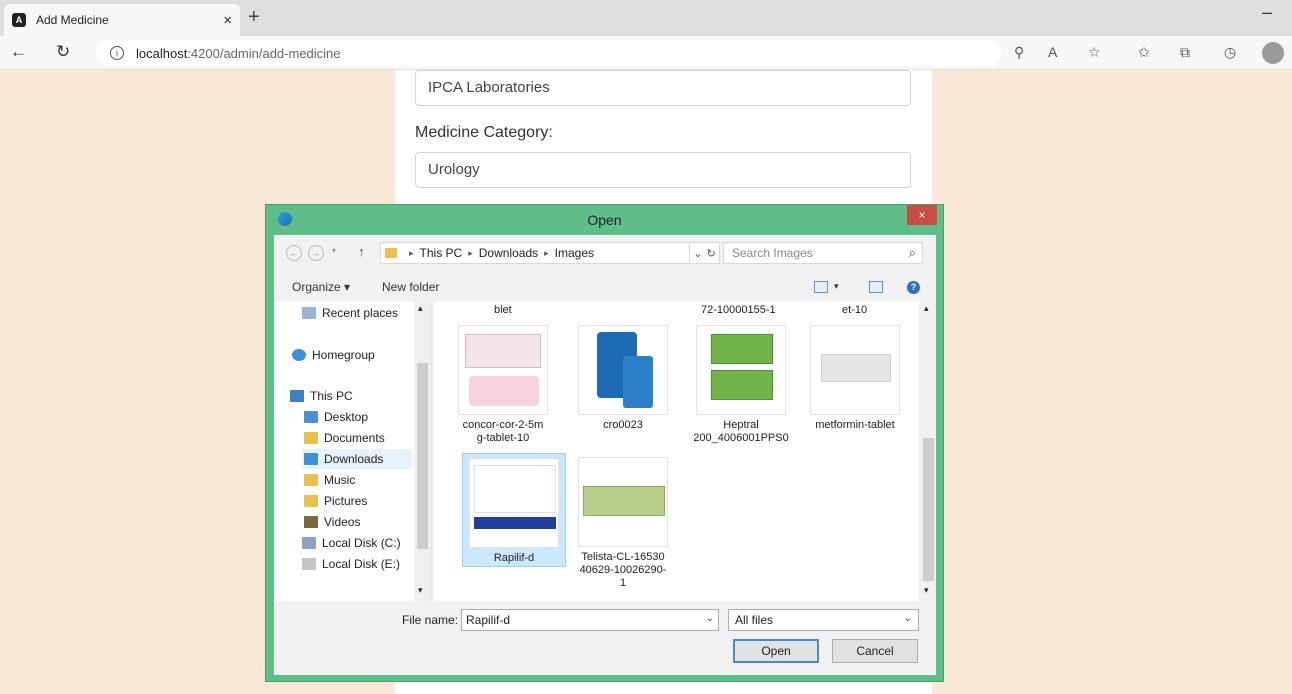 Image resolution: width=1292 pixels, height=694 pixels. Describe the element at coordinates (1052, 52) in the screenshot. I see `read-aloud-icon: A` at that location.